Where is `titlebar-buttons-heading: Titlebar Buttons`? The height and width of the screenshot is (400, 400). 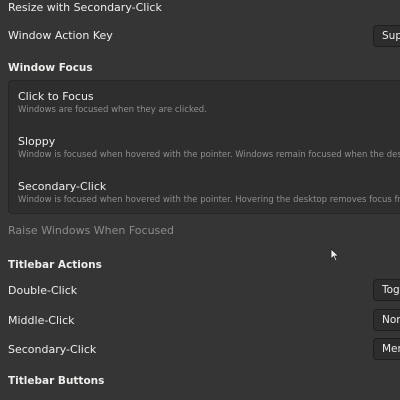 titlebar-buttons-heading: Titlebar Buttons is located at coordinates (56, 381).